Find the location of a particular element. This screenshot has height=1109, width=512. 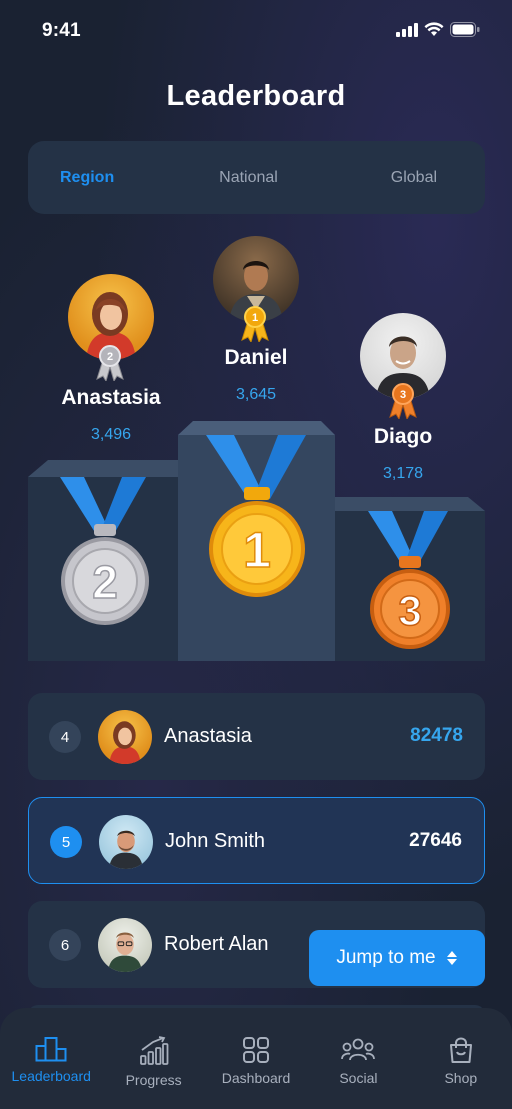

player-name: John Smith is located at coordinates (215, 841).